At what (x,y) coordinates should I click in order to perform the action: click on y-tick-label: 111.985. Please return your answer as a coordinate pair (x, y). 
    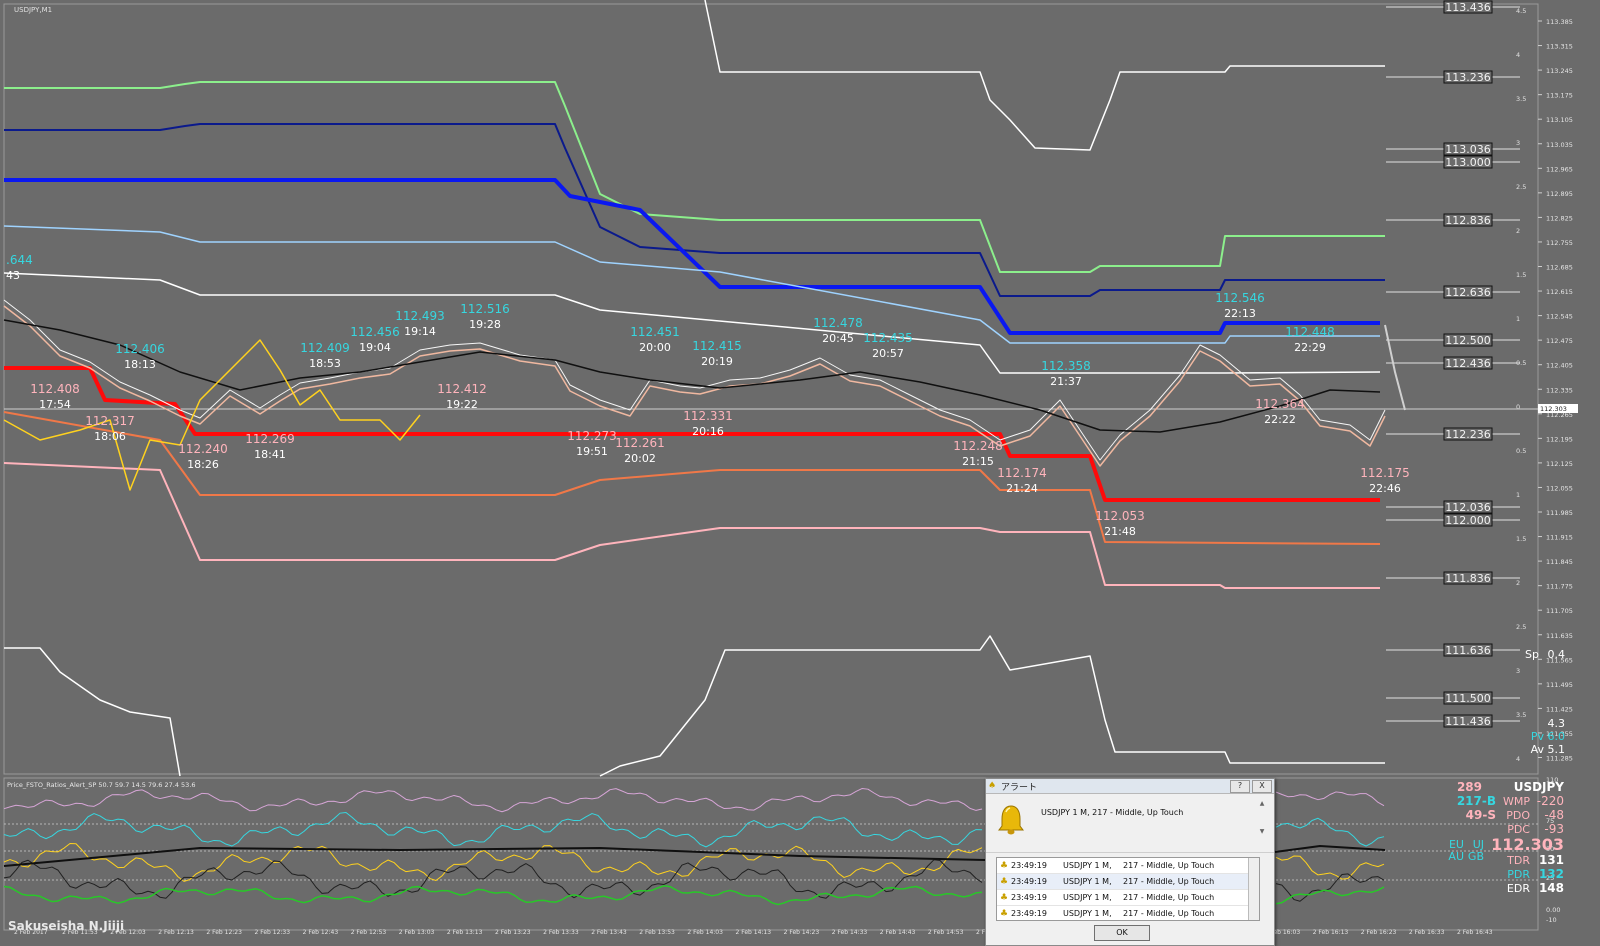
    Looking at the image, I should click on (1559, 513).